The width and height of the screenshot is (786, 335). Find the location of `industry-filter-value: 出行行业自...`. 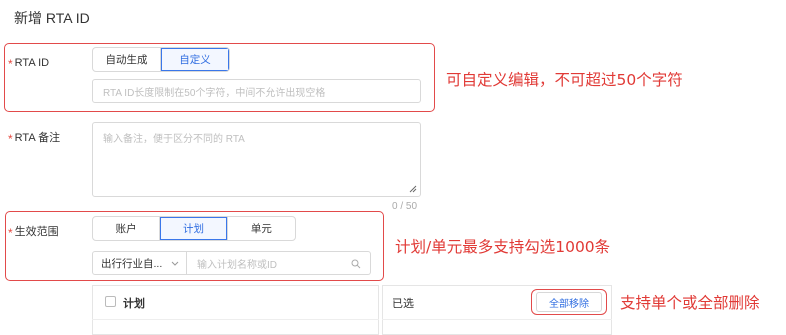

industry-filter-value: 出行行业自... is located at coordinates (132, 263).